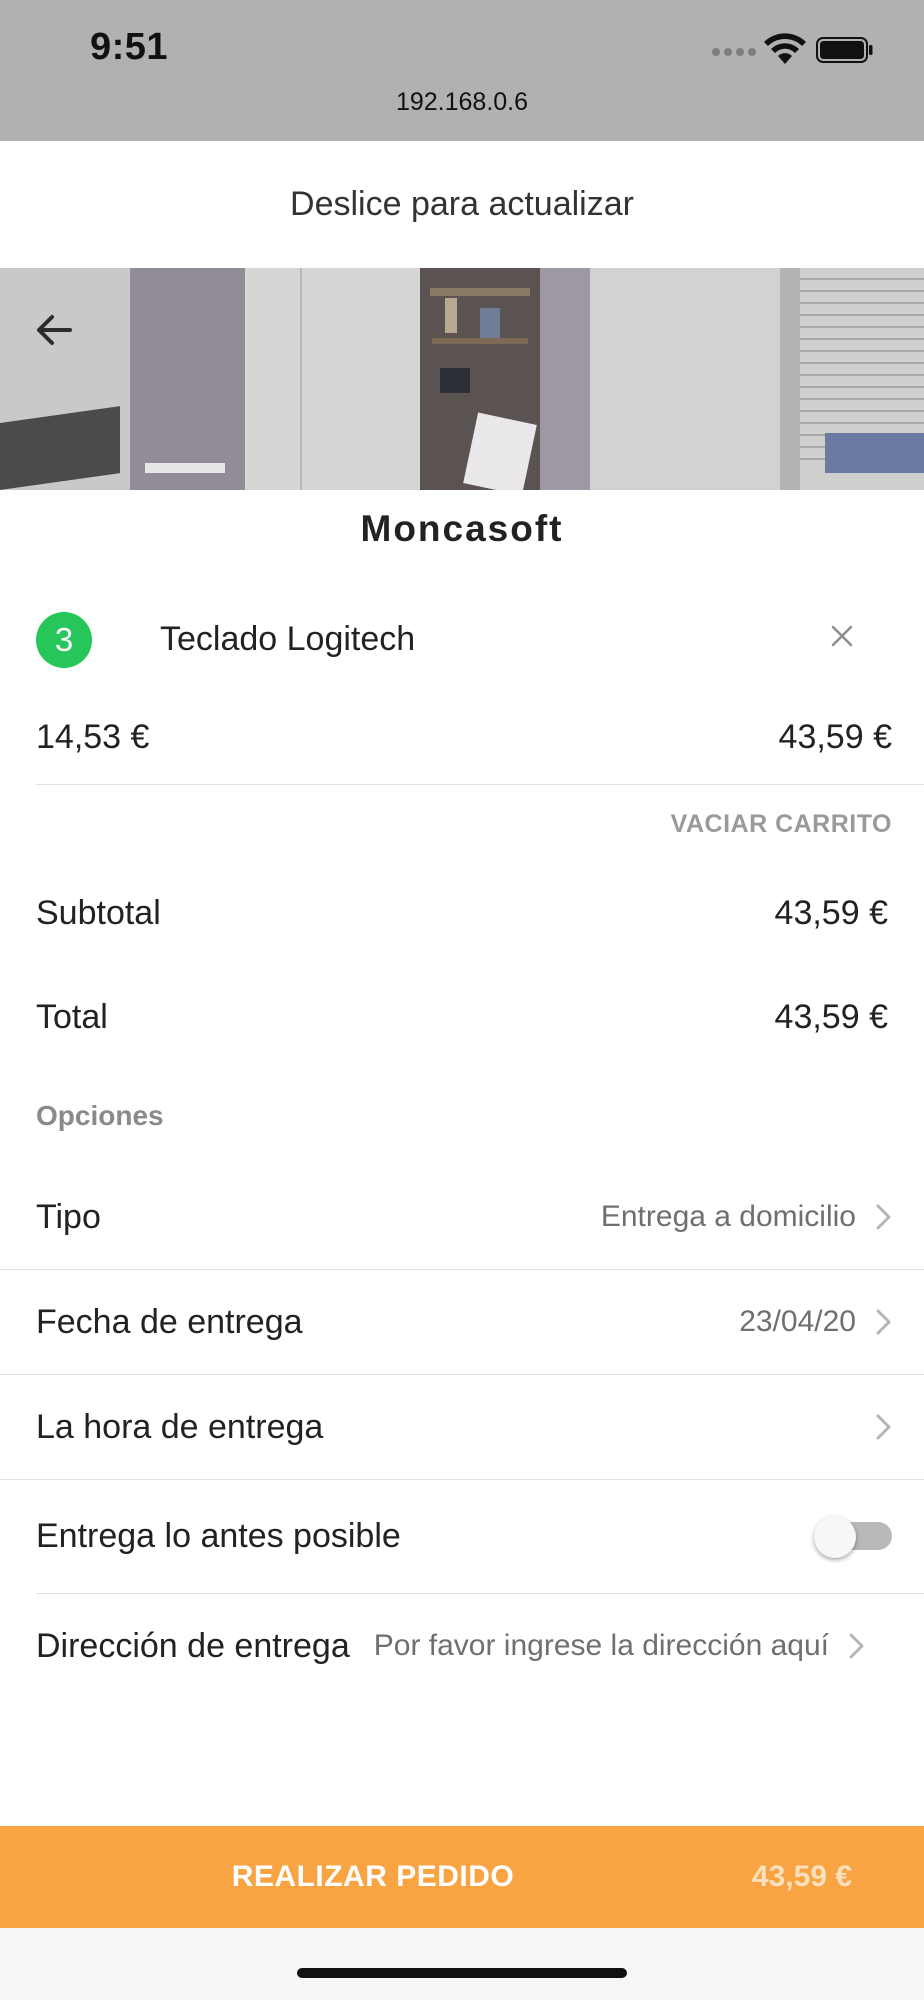  I want to click on delivery-type-label: Tipo, so click(68, 1216).